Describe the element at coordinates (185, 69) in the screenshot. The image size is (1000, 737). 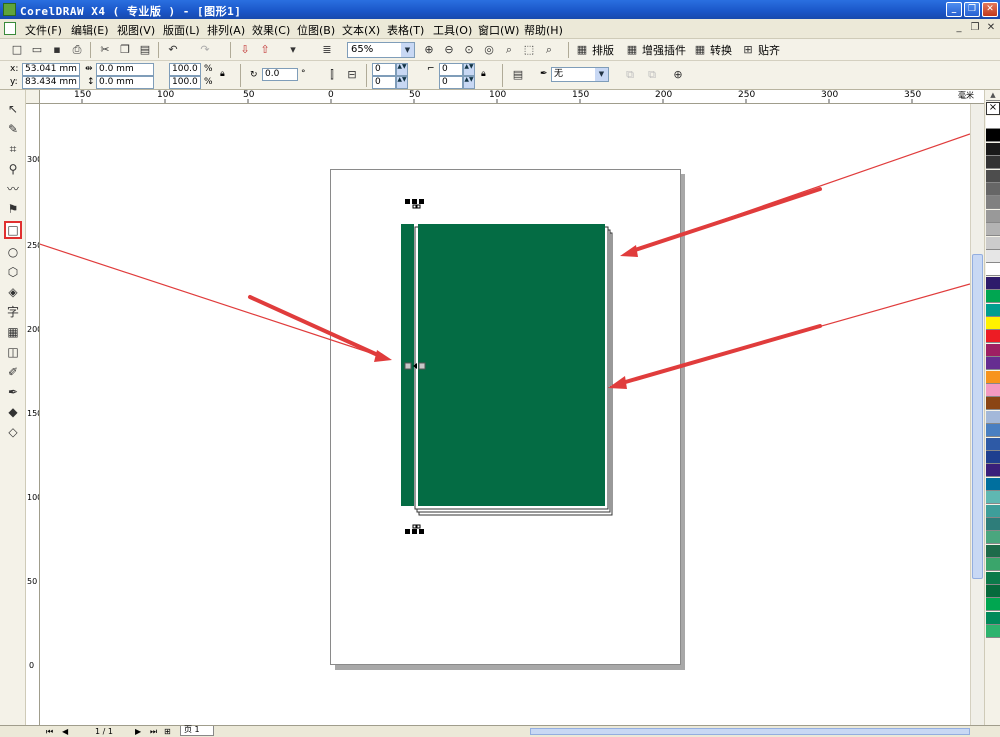
I see `scale-x-field: 100.0` at that location.